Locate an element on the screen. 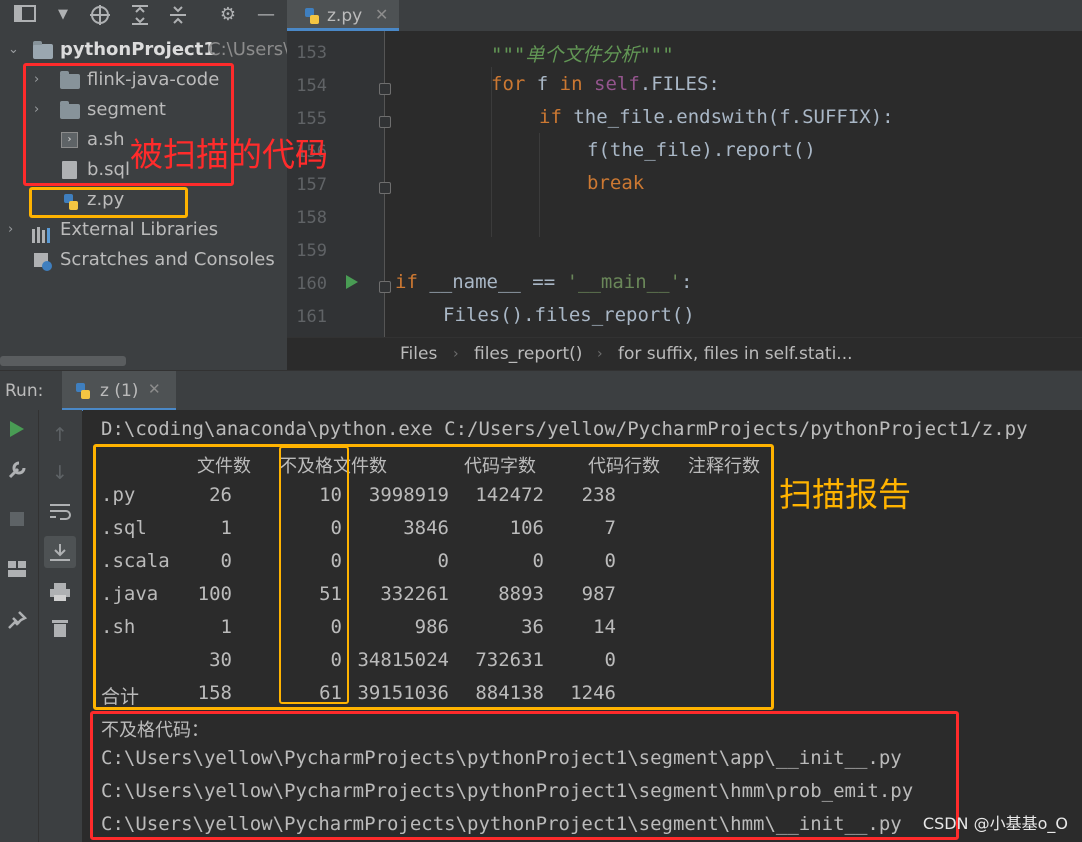 This screenshot has height=842, width=1082. line-number: 154 is located at coordinates (311, 86).